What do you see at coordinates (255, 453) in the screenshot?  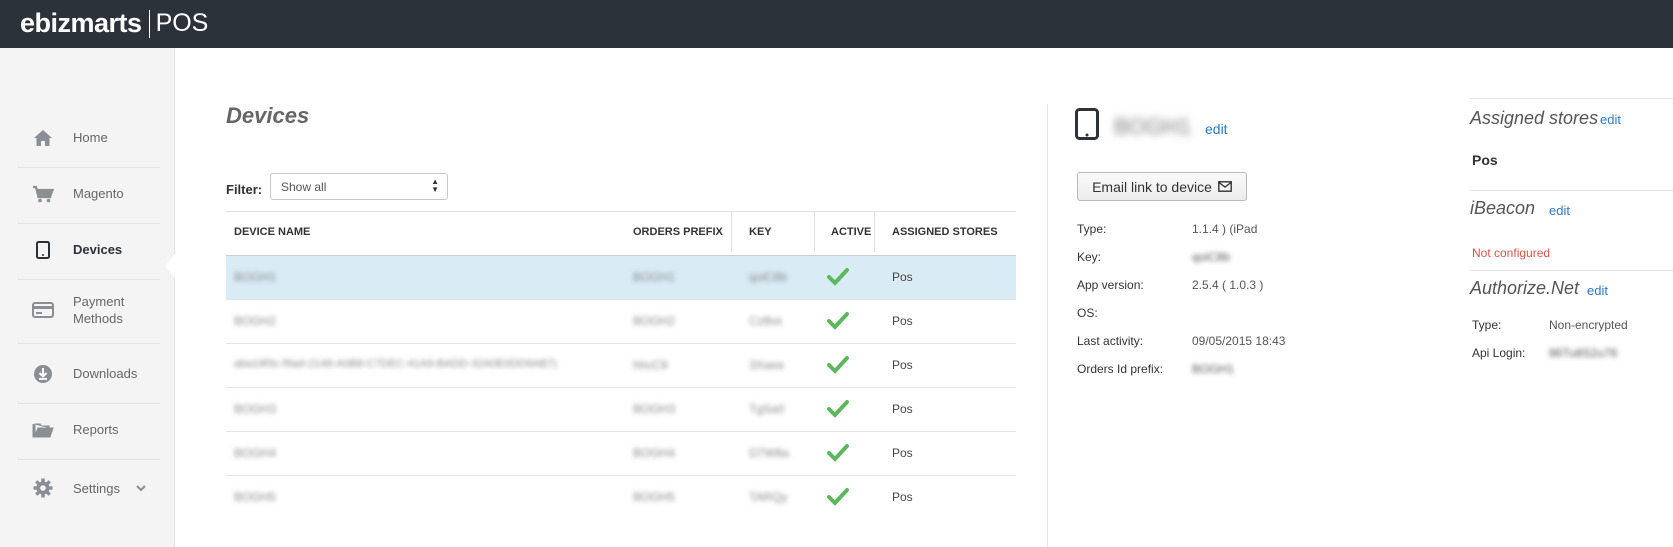 I see `device-name-cell: BOGH4` at bounding box center [255, 453].